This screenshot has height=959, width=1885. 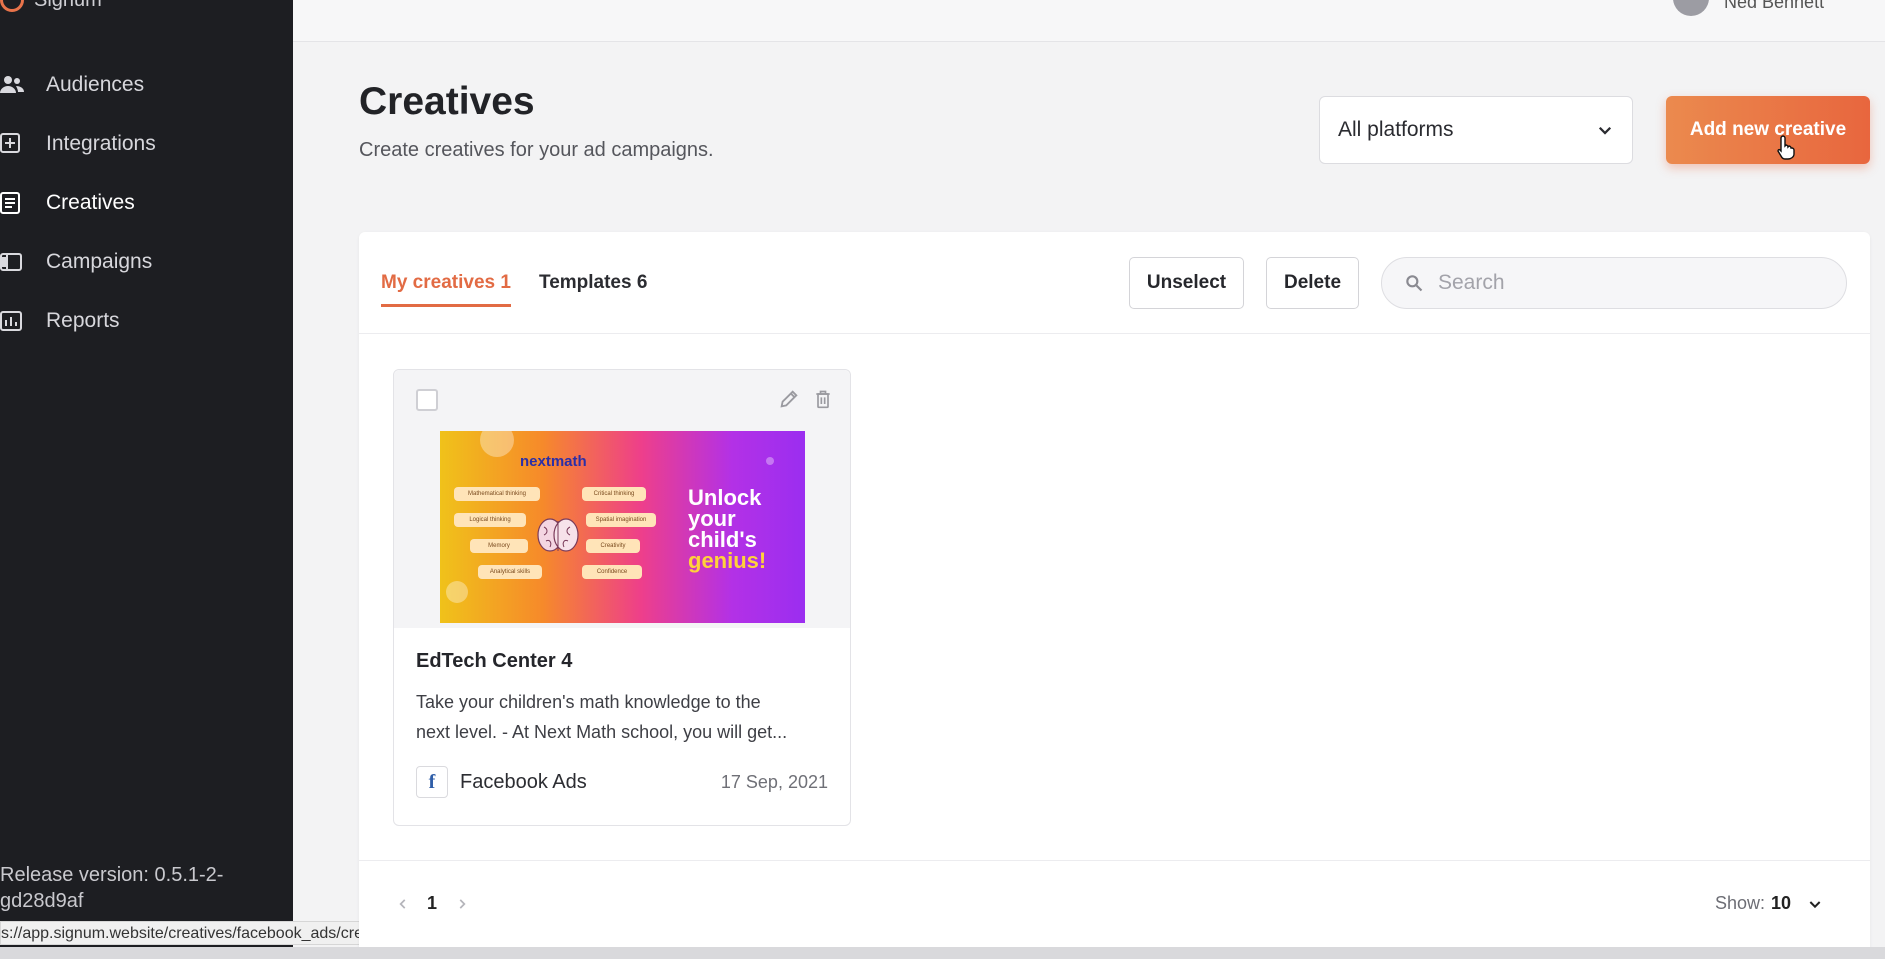 I want to click on thumbnail-pill: Creativity, so click(x=613, y=546).